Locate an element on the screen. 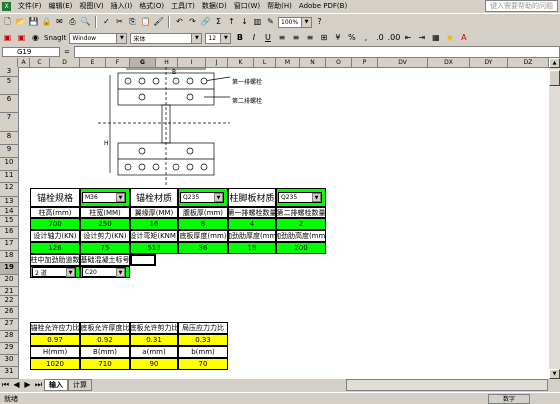  format-painter-icon: 🖌 is located at coordinates (158, 22).